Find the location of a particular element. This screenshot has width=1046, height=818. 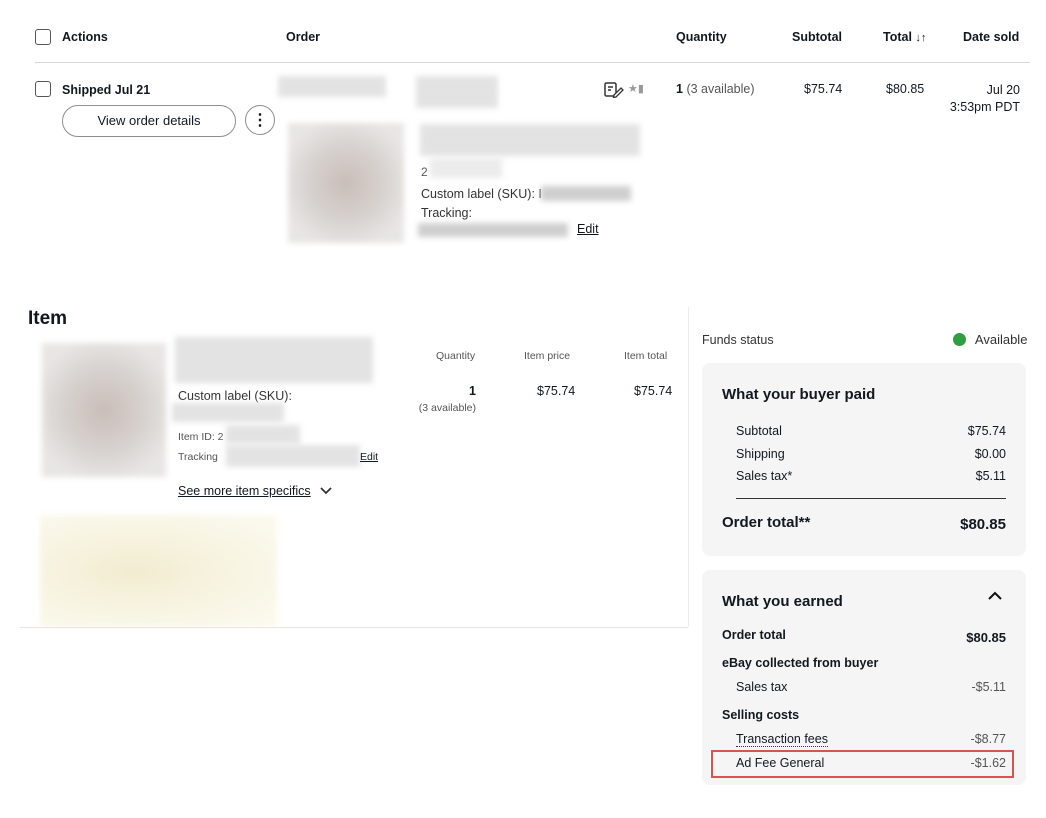

buyer-paid-subtotal-value: $75.74 is located at coordinates (986, 431).